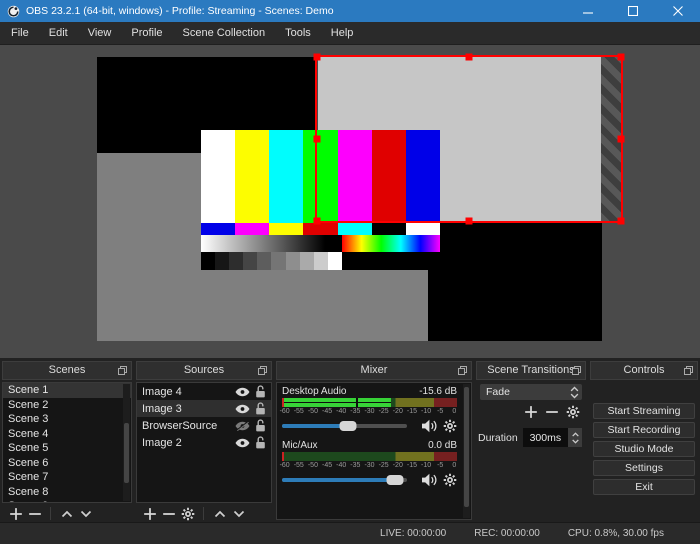  What do you see at coordinates (67, 463) in the screenshot?
I see `scene-row: Scene 6` at bounding box center [67, 463].